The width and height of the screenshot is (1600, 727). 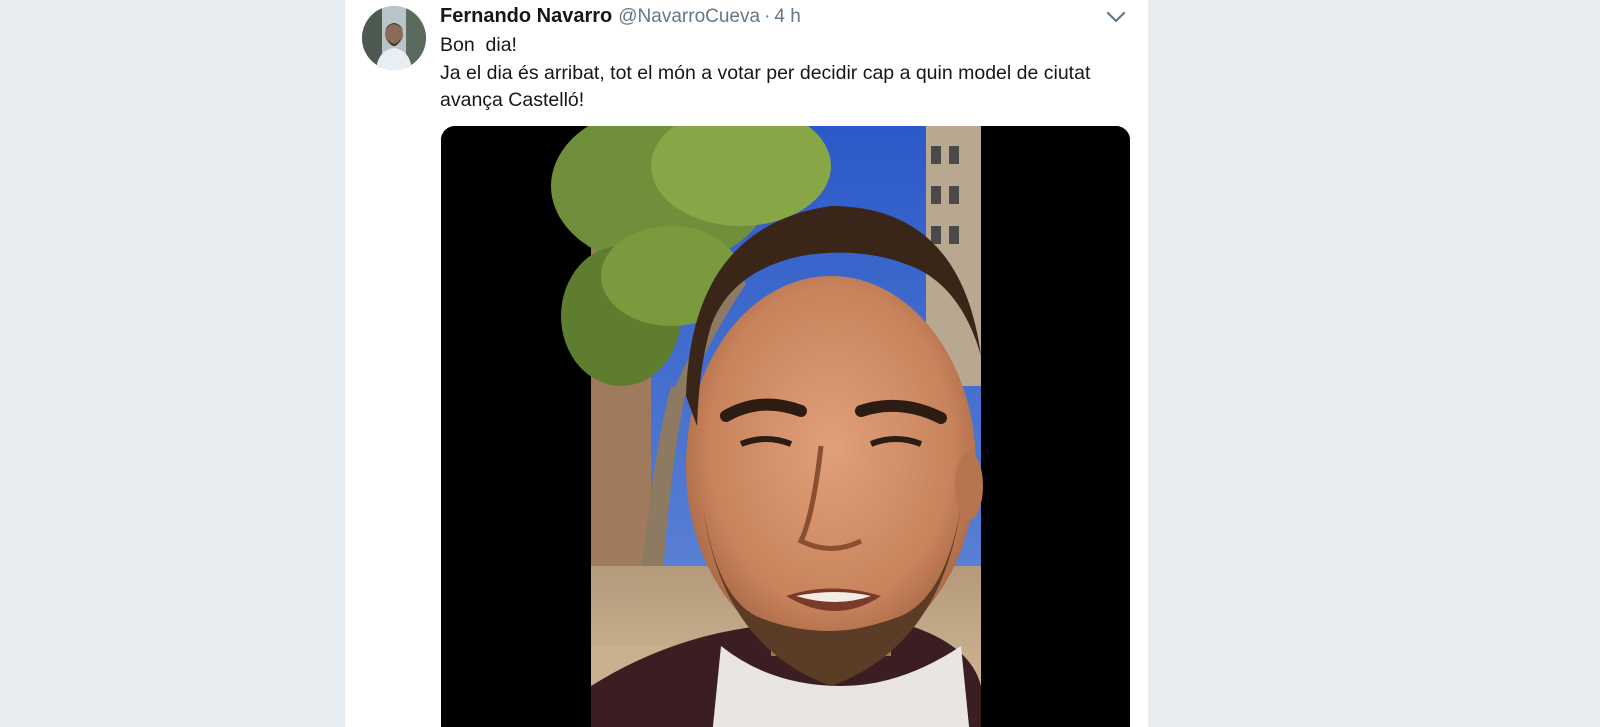 What do you see at coordinates (1116, 17) in the screenshot?
I see `chevron-down-icon` at bounding box center [1116, 17].